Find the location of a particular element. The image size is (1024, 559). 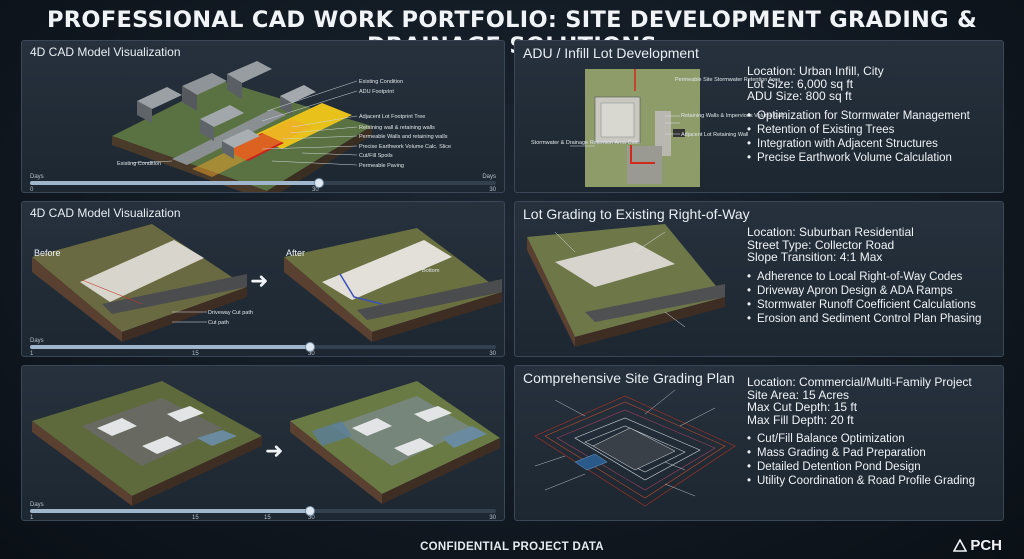

callout: Permeable Walls and retaining walls is located at coordinates (403, 137).